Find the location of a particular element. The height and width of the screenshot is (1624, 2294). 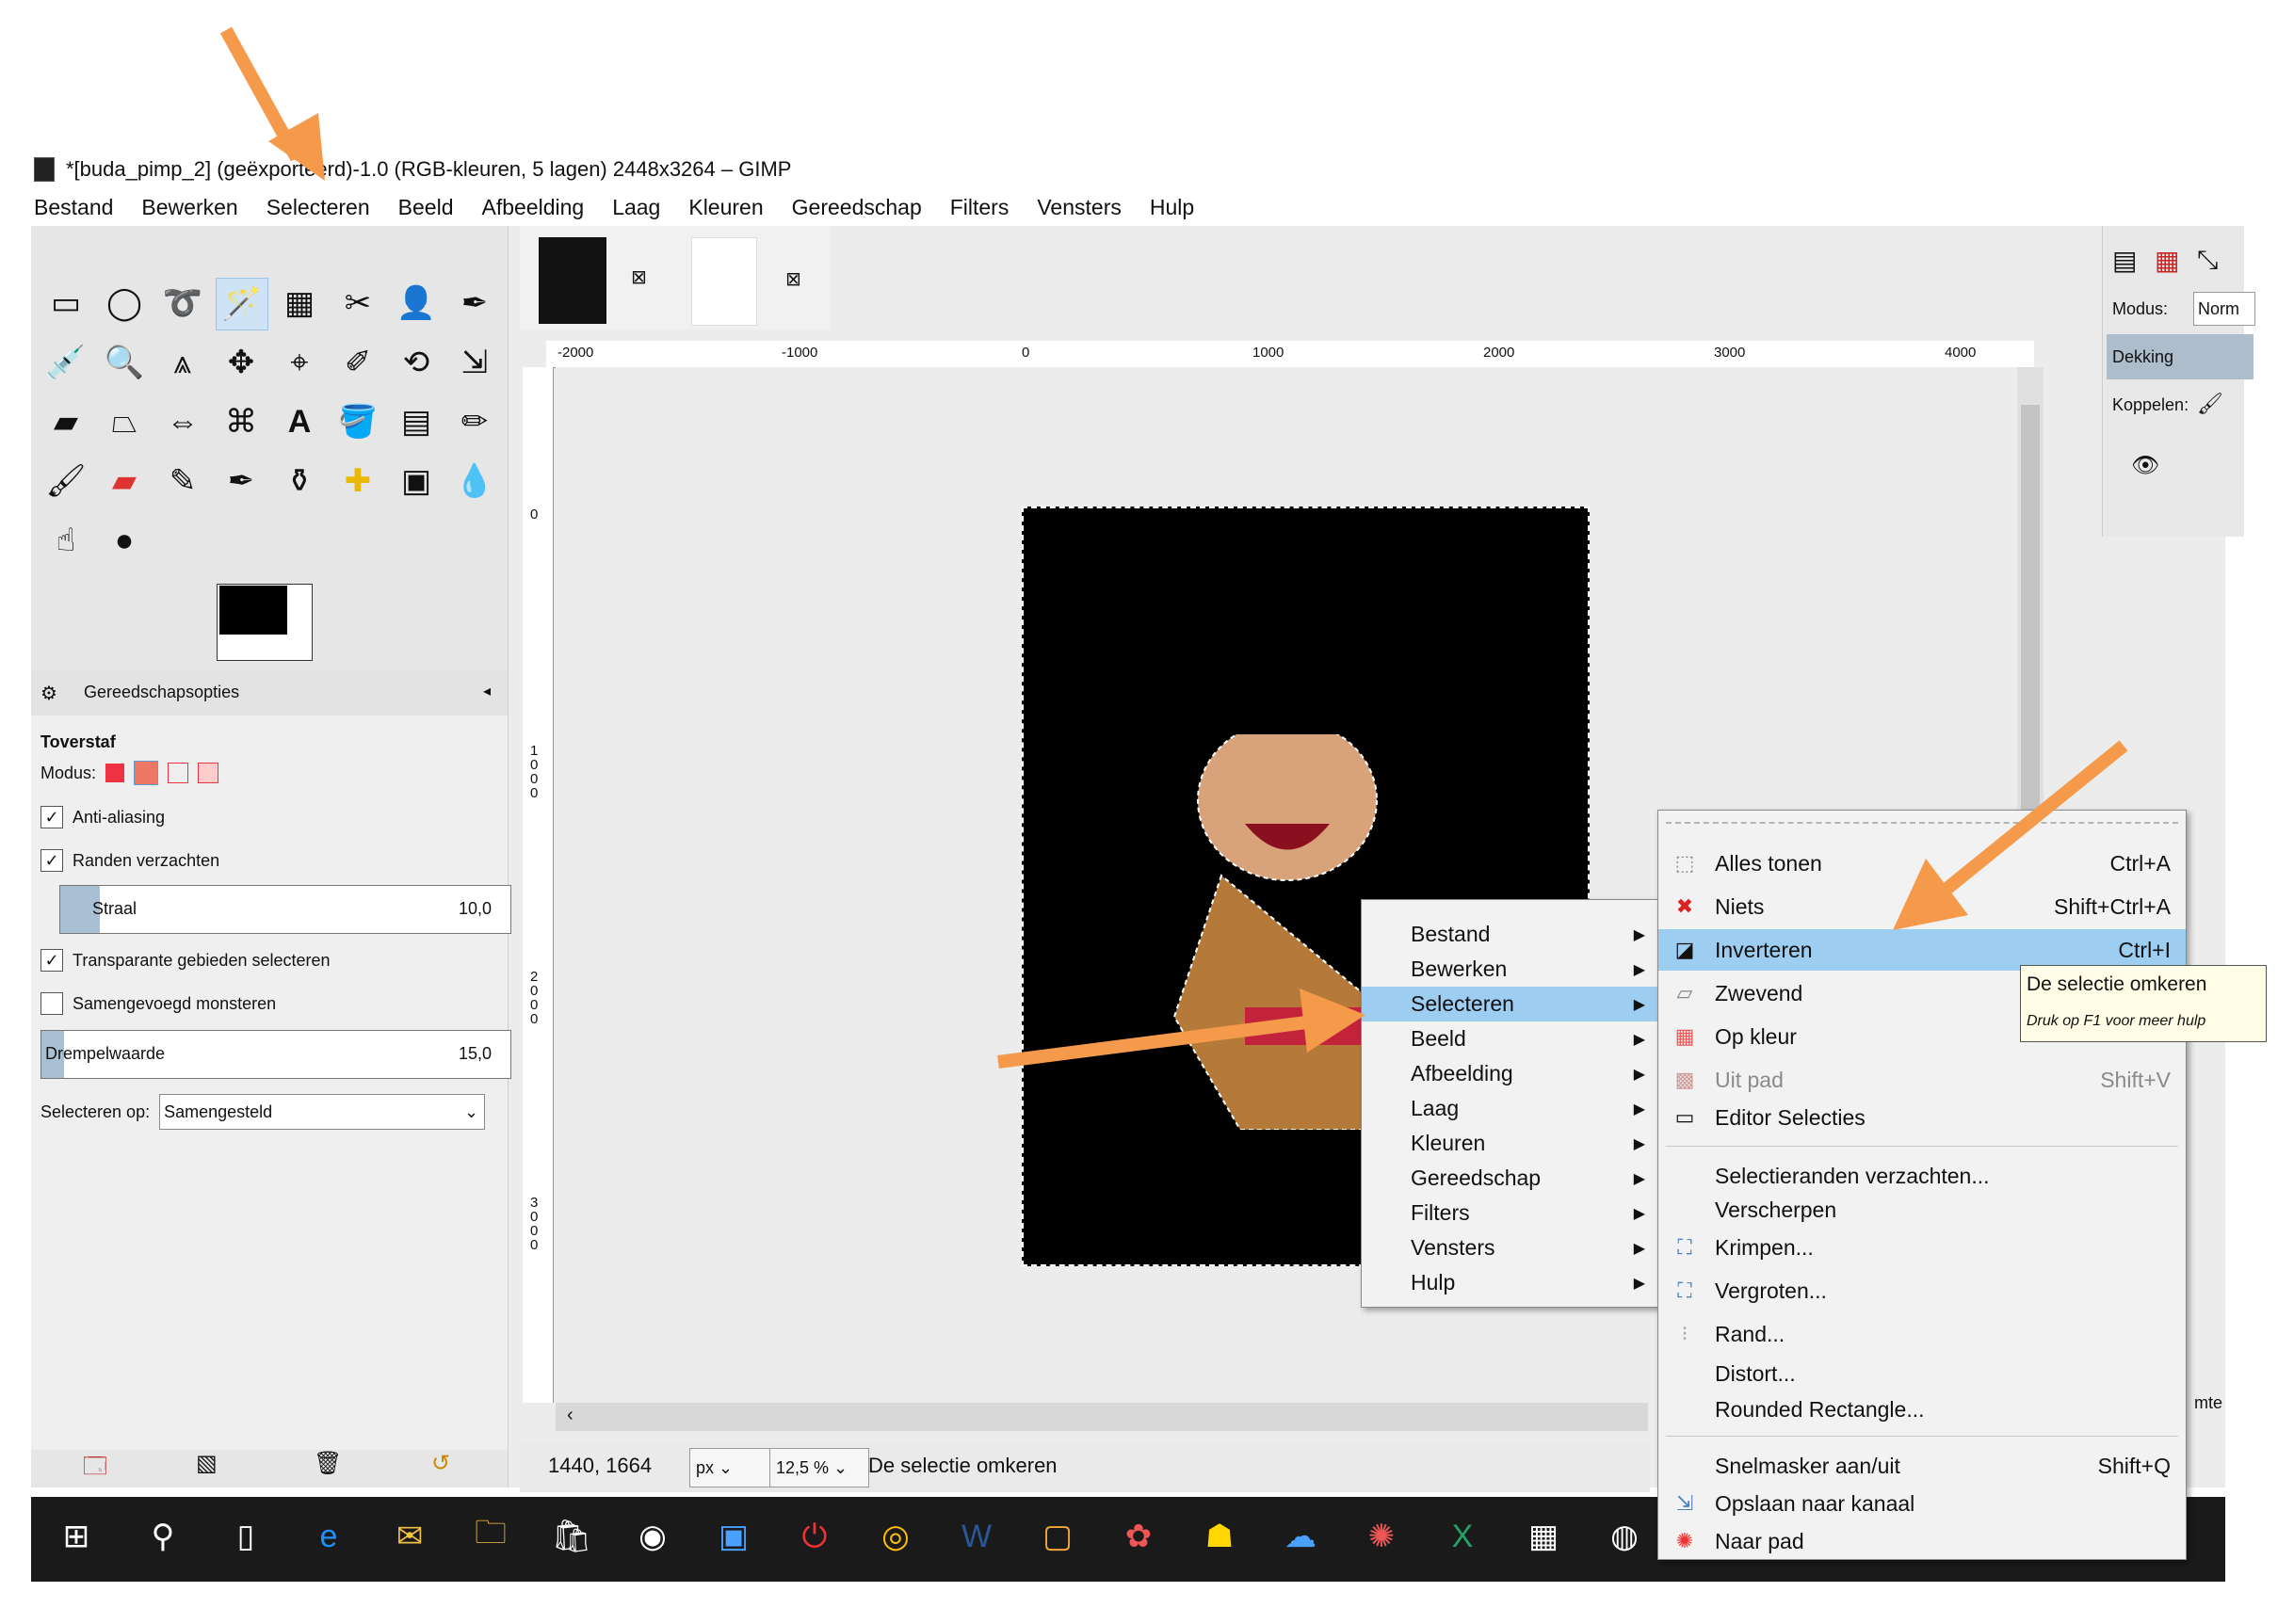

context-item-selecteren: Selecteren ▶ is located at coordinates (1510, 1004).